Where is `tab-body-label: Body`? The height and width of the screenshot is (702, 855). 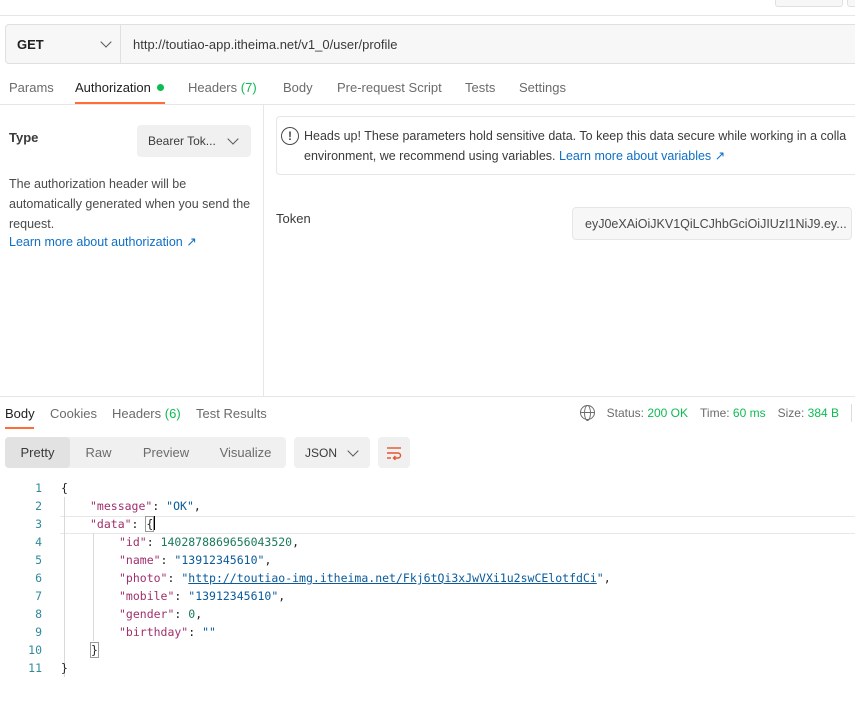 tab-body-label: Body is located at coordinates (298, 87).